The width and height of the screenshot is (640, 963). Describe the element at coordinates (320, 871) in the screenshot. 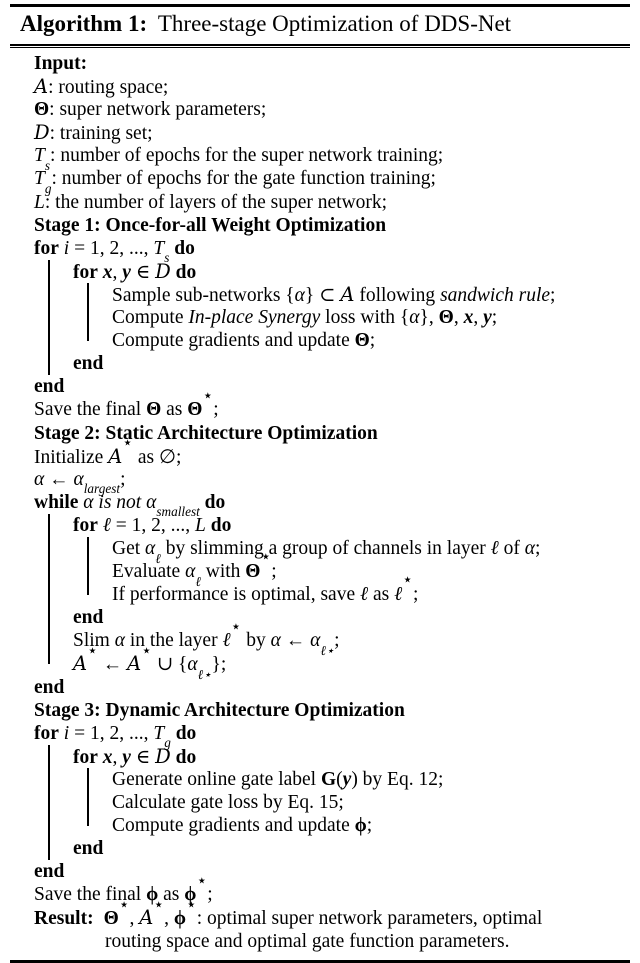

I see `stage3-end-outer: end` at that location.